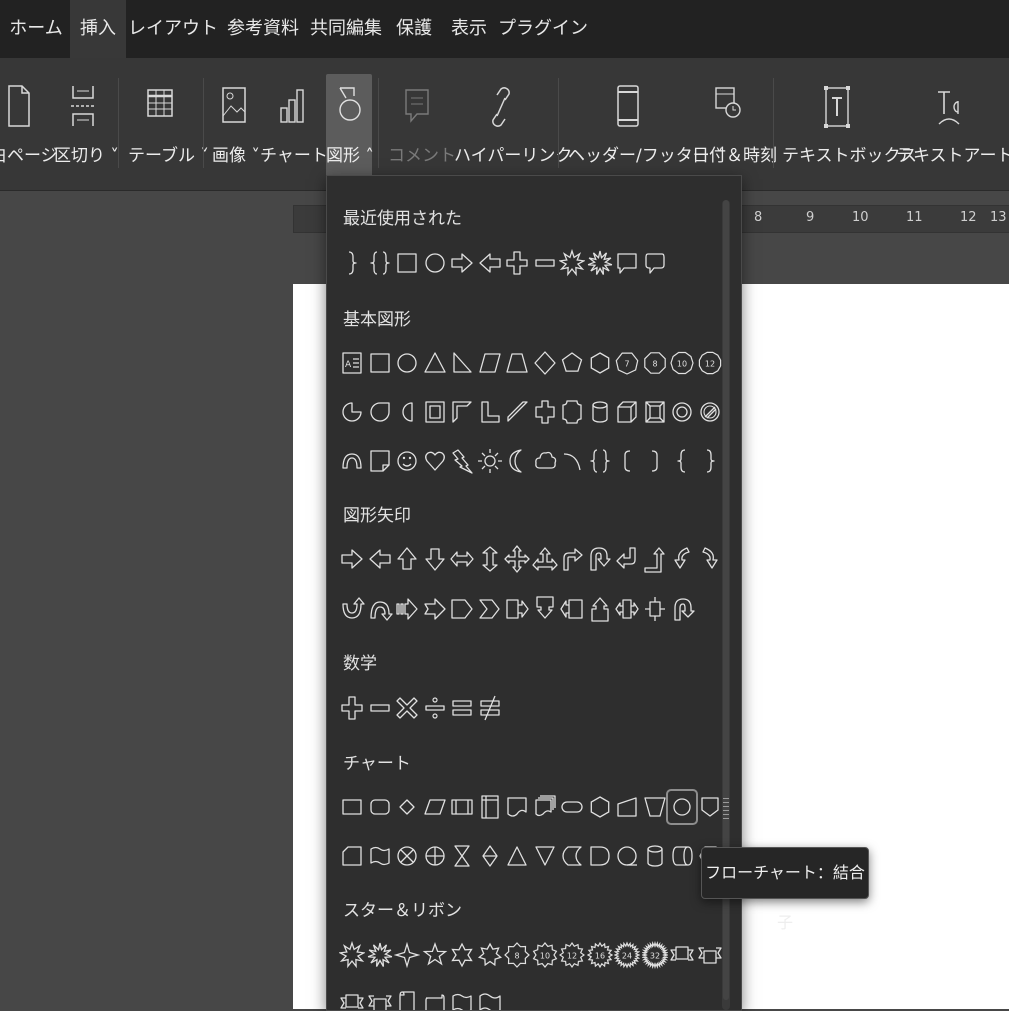  I want to click on shape-bevel-icon, so click(655, 412).